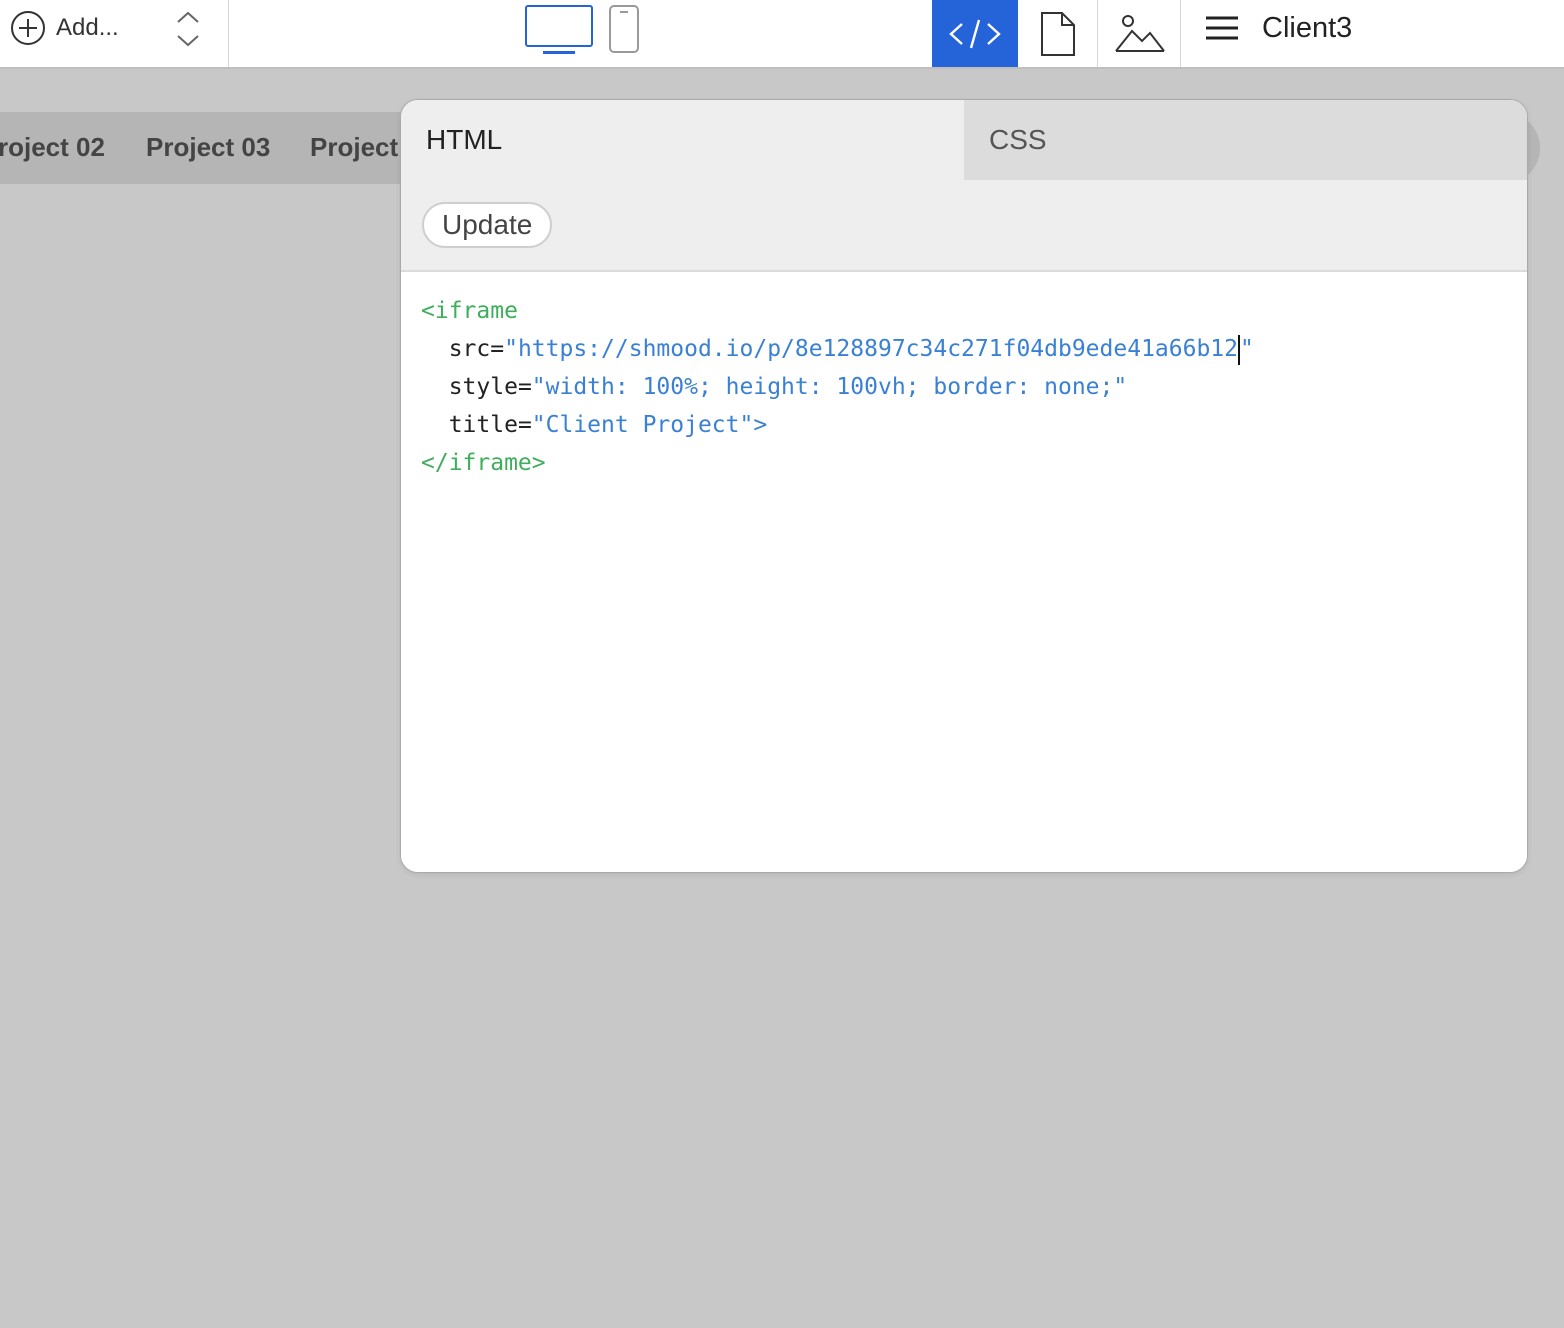 The width and height of the screenshot is (1564, 1328). Describe the element at coordinates (188, 29) in the screenshot. I see `up-down-chevron-icon` at that location.